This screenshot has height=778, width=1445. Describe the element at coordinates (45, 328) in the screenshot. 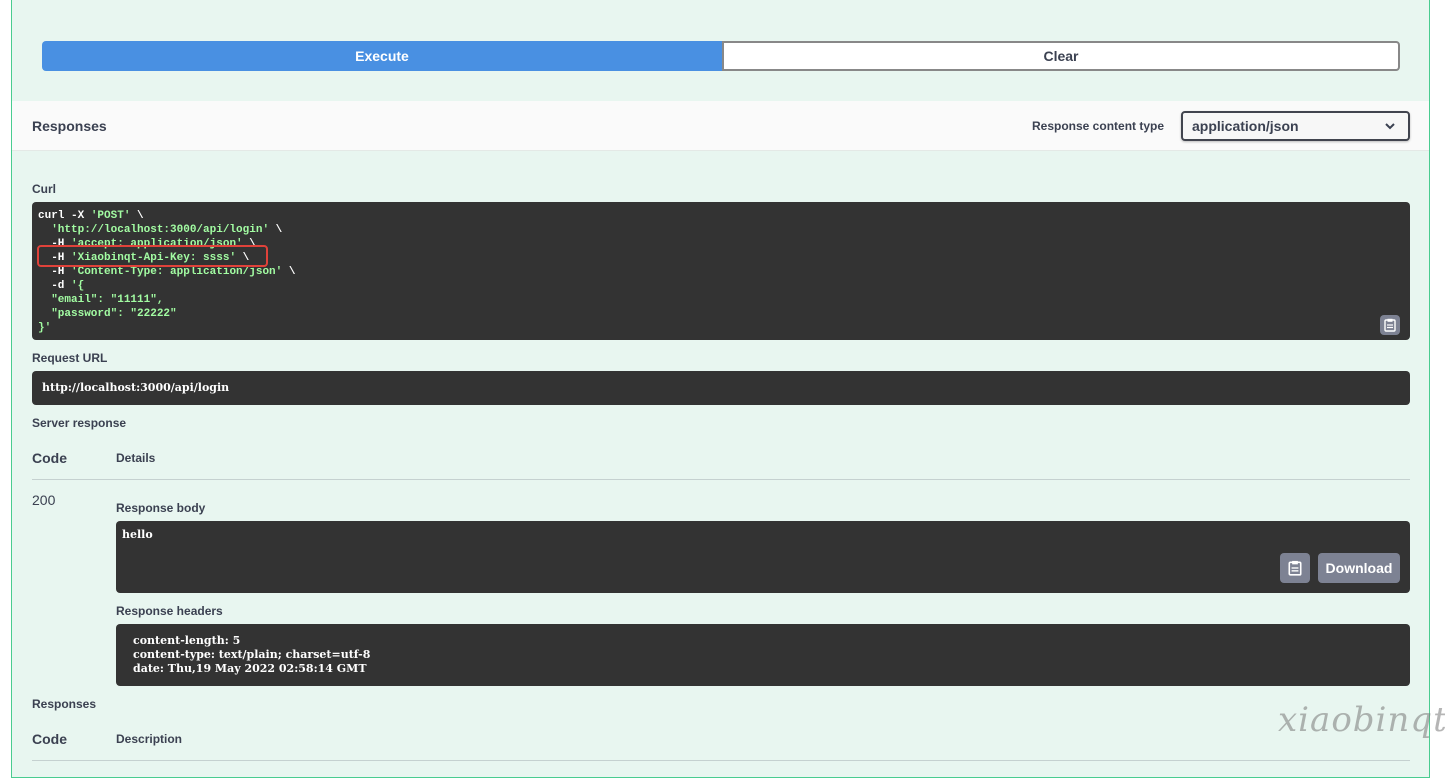

I see `curl-string: }'` at that location.